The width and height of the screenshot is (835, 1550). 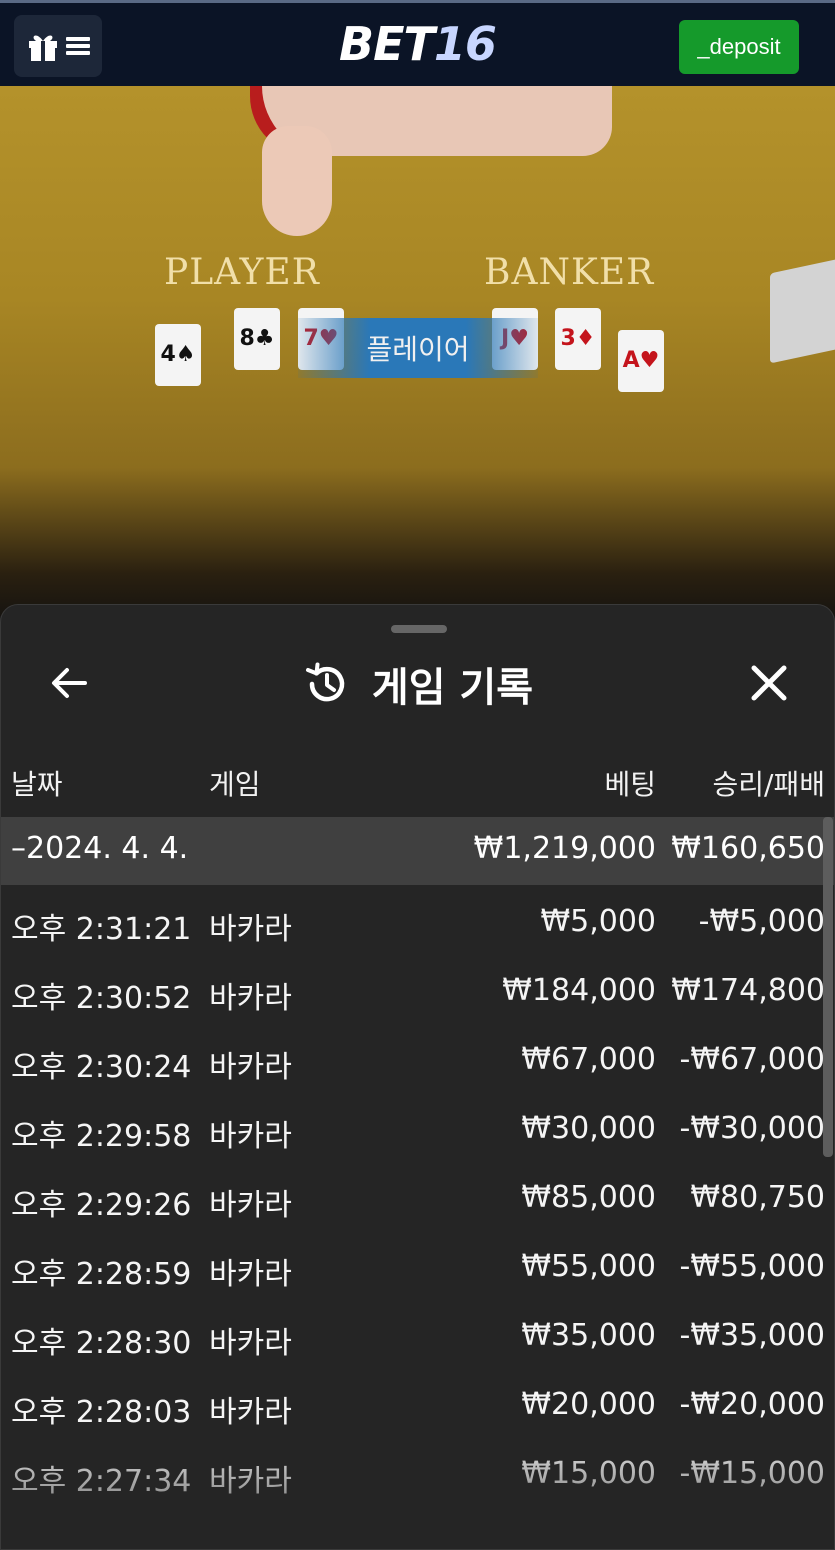 I want to click on player-label: PLAYER, so click(x=242, y=272).